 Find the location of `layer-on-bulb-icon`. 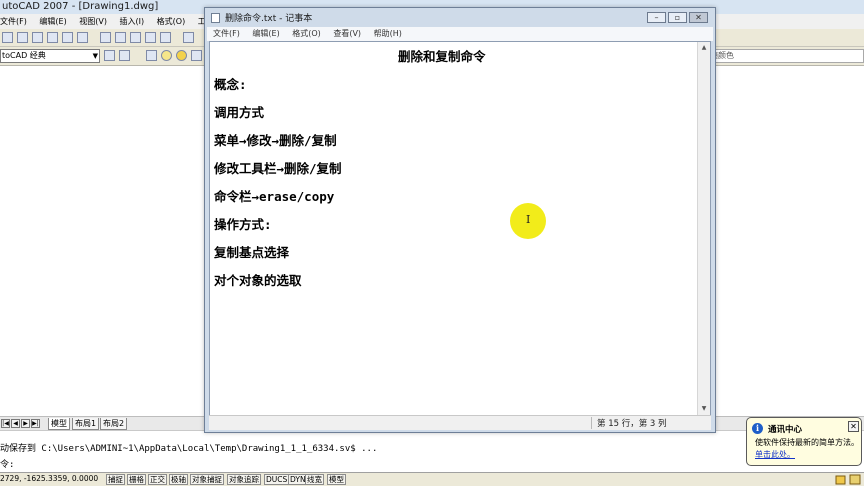

layer-on-bulb-icon is located at coordinates (166, 55).